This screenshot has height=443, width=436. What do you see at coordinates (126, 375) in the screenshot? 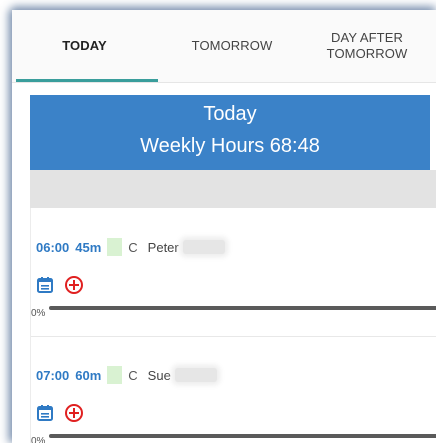
I see `appointment-summary: 07:00 60m C Sue` at bounding box center [126, 375].